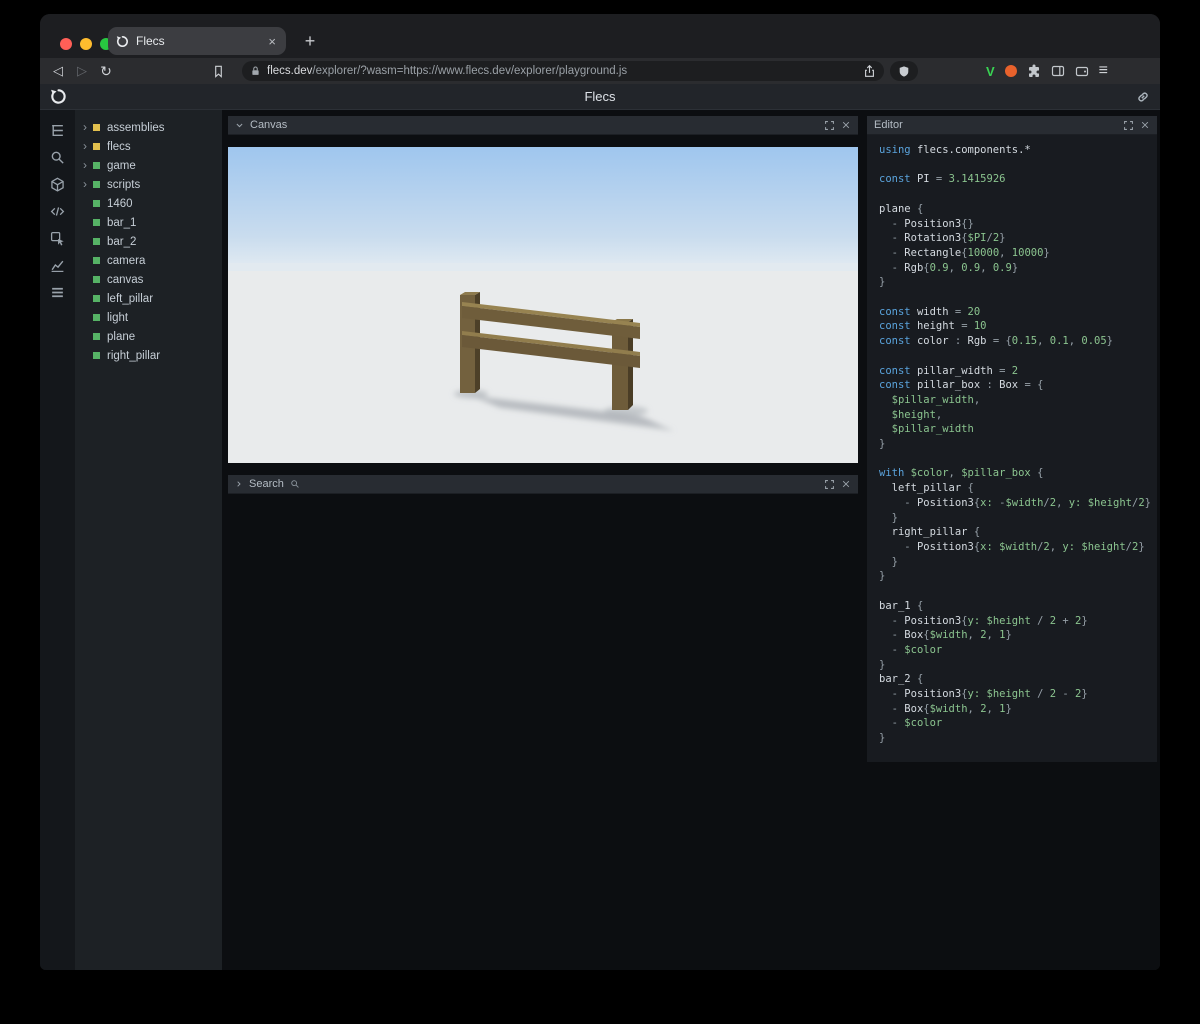 The width and height of the screenshot is (1200, 1024). Describe the element at coordinates (1015, 488) in the screenshot. I see `code-line: left_pillar {` at that location.